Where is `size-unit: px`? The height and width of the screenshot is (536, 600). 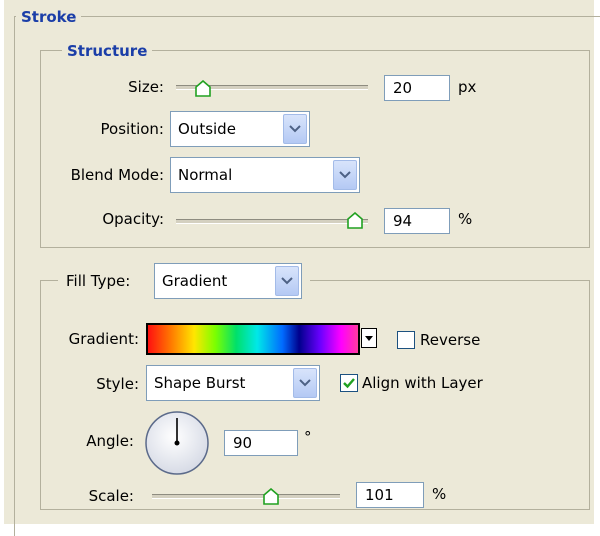 size-unit: px is located at coordinates (467, 87).